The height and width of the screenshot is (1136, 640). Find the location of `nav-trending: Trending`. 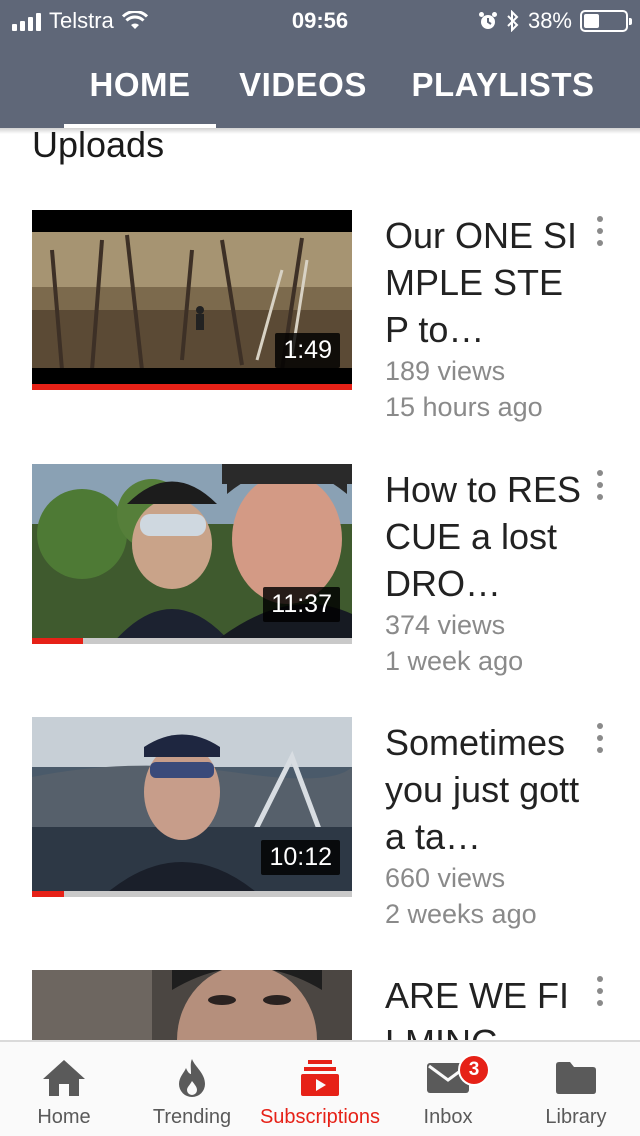

nav-trending: Trending is located at coordinates (192, 1089).